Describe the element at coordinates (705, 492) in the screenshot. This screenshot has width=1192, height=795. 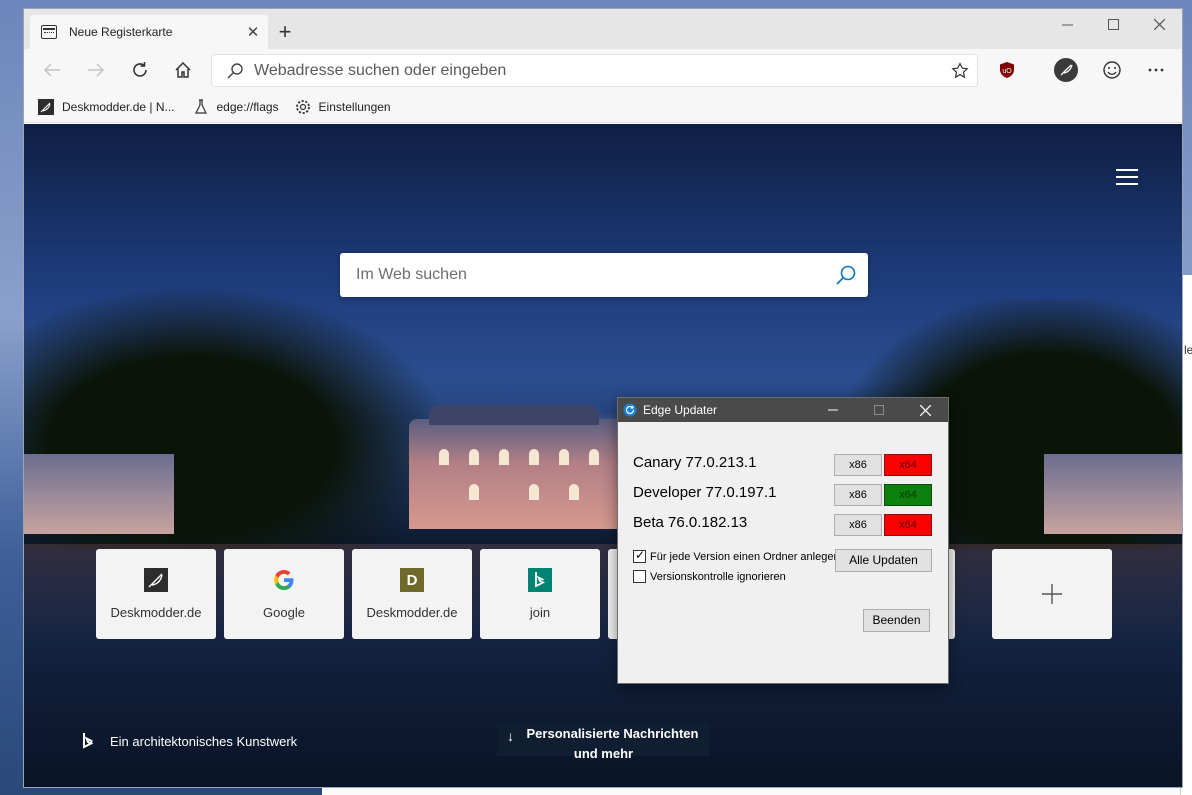
I see `version-developer: Developer 77.0.197.1` at that location.